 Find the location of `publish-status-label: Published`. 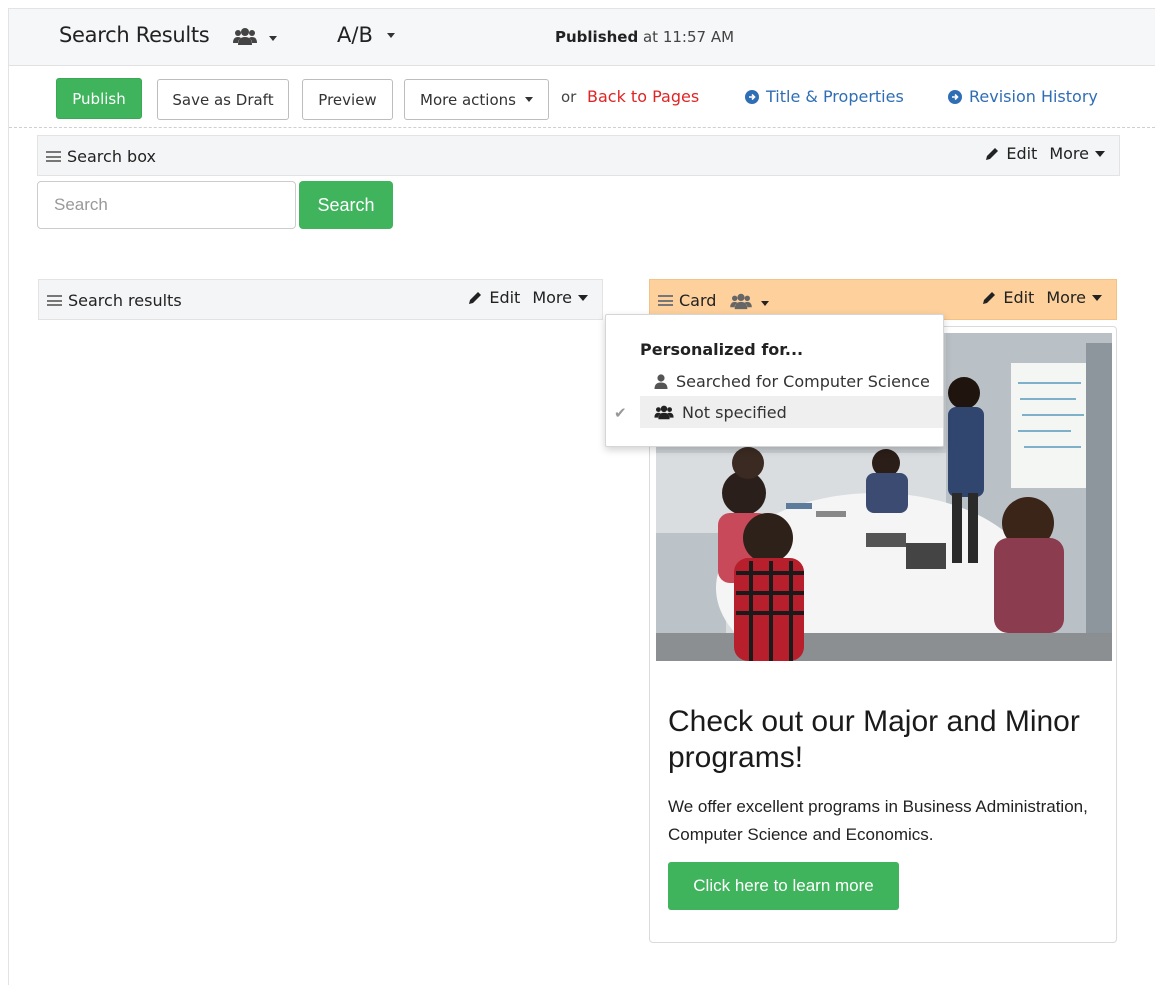

publish-status-label: Published is located at coordinates (597, 37).